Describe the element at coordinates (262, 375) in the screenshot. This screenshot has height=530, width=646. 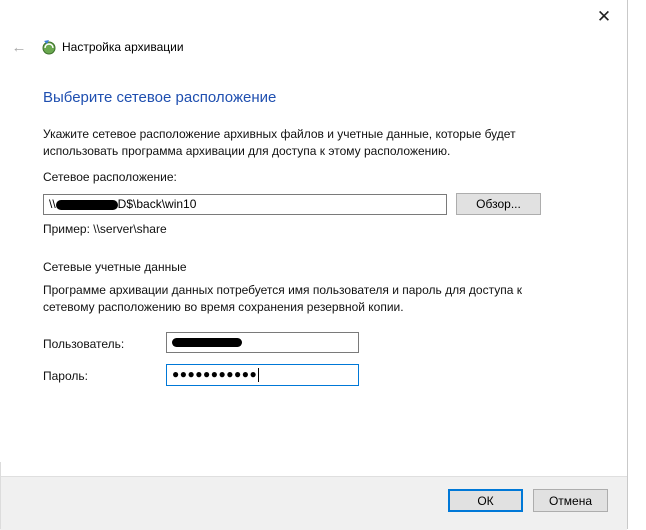
I see `password-field: ●●●●●●●●●●●` at that location.